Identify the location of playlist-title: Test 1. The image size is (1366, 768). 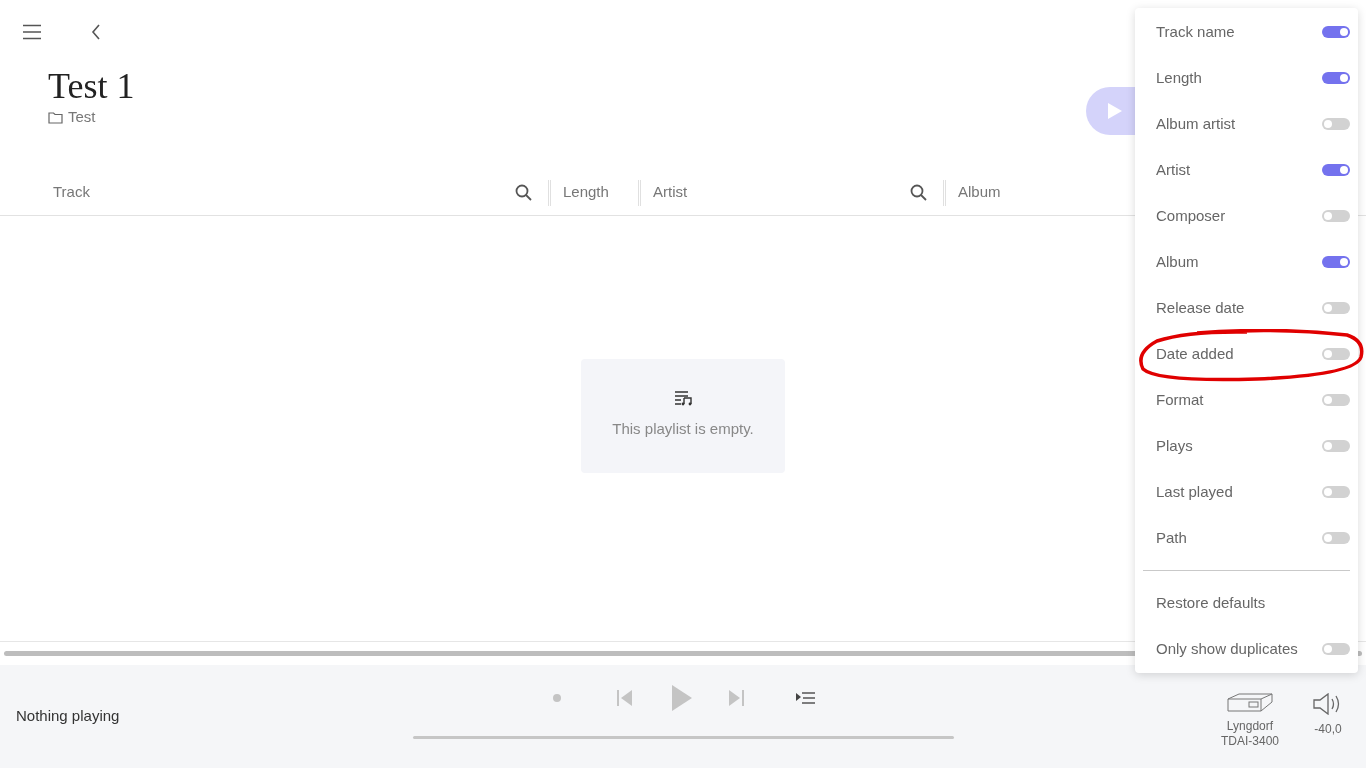
(91, 86).